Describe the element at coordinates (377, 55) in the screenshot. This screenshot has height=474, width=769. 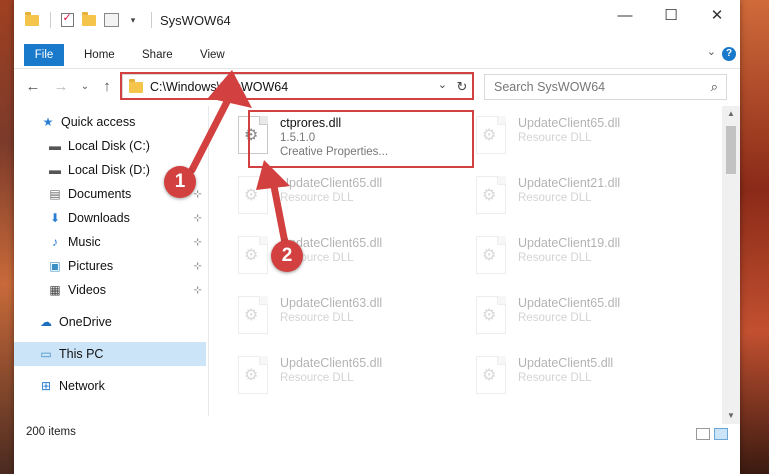
I see `ribbon-tabs: File Home Share View ⌄ ?` at that location.